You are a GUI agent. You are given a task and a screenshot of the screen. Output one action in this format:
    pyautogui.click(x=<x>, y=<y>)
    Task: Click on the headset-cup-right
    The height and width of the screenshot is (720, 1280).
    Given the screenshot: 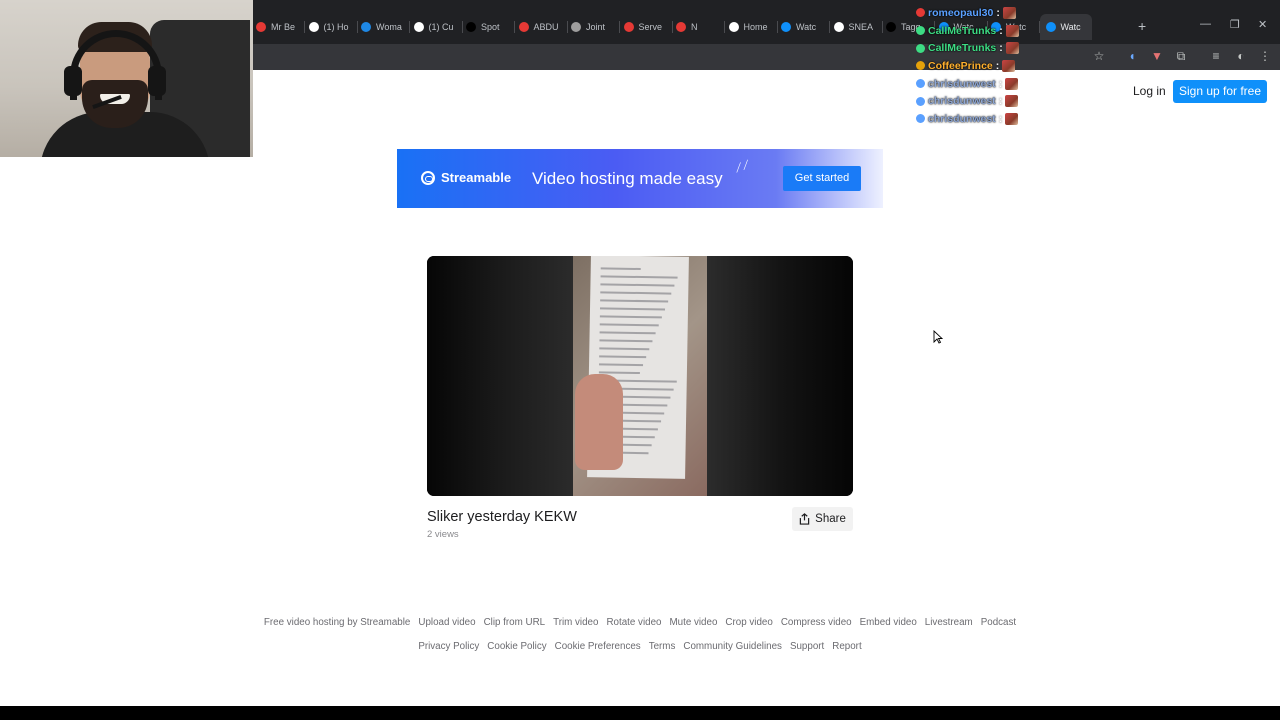 What is the action you would take?
    pyautogui.click(x=157, y=81)
    